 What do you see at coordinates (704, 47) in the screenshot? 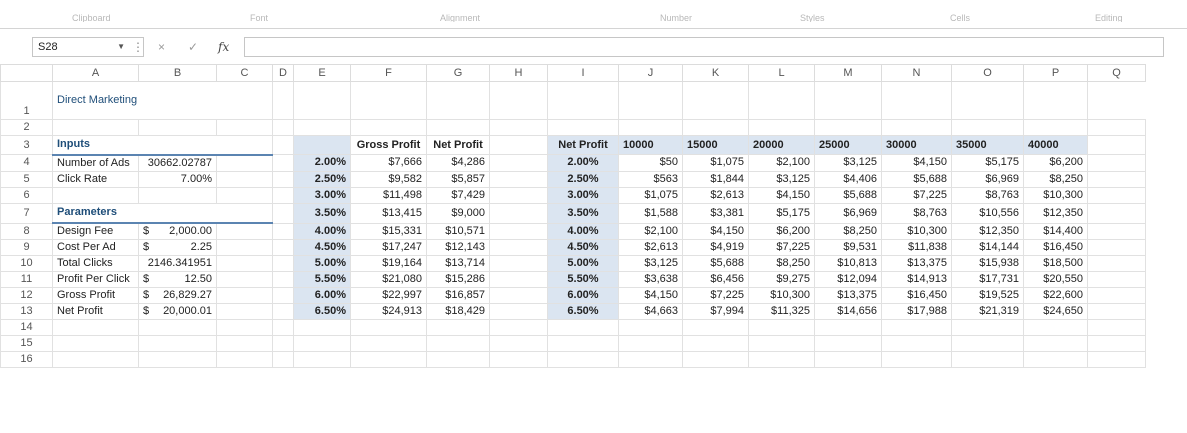
I see `formula-input` at bounding box center [704, 47].